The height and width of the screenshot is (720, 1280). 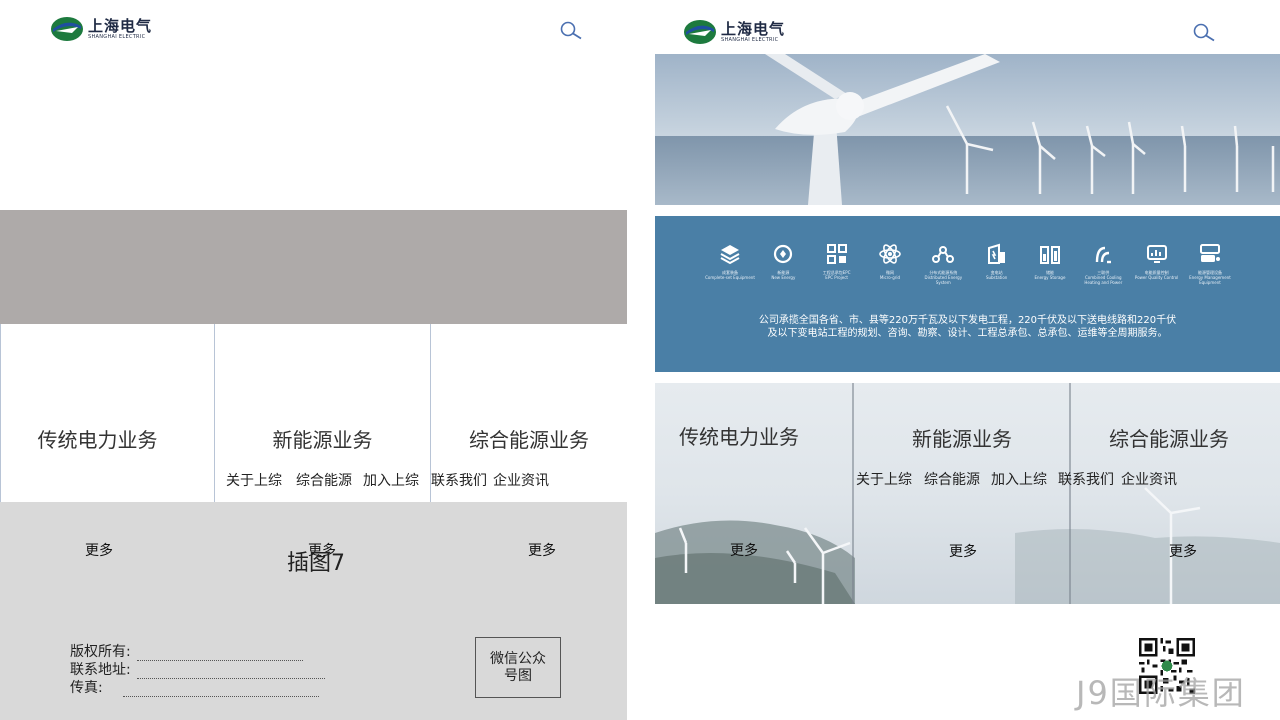 I want to click on footer-address: 联系地址:, so click(x=197, y=669).